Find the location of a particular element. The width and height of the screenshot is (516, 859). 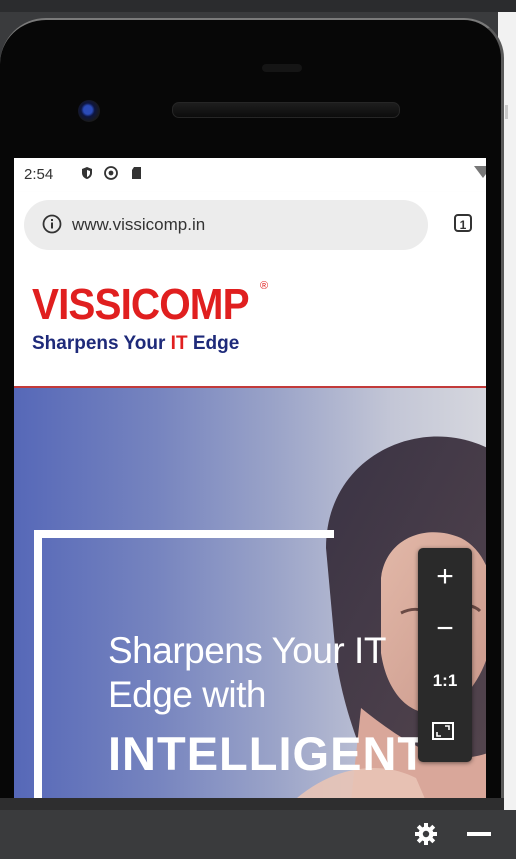

vissicomp-logo: VISSICOMP is located at coordinates (141, 305).